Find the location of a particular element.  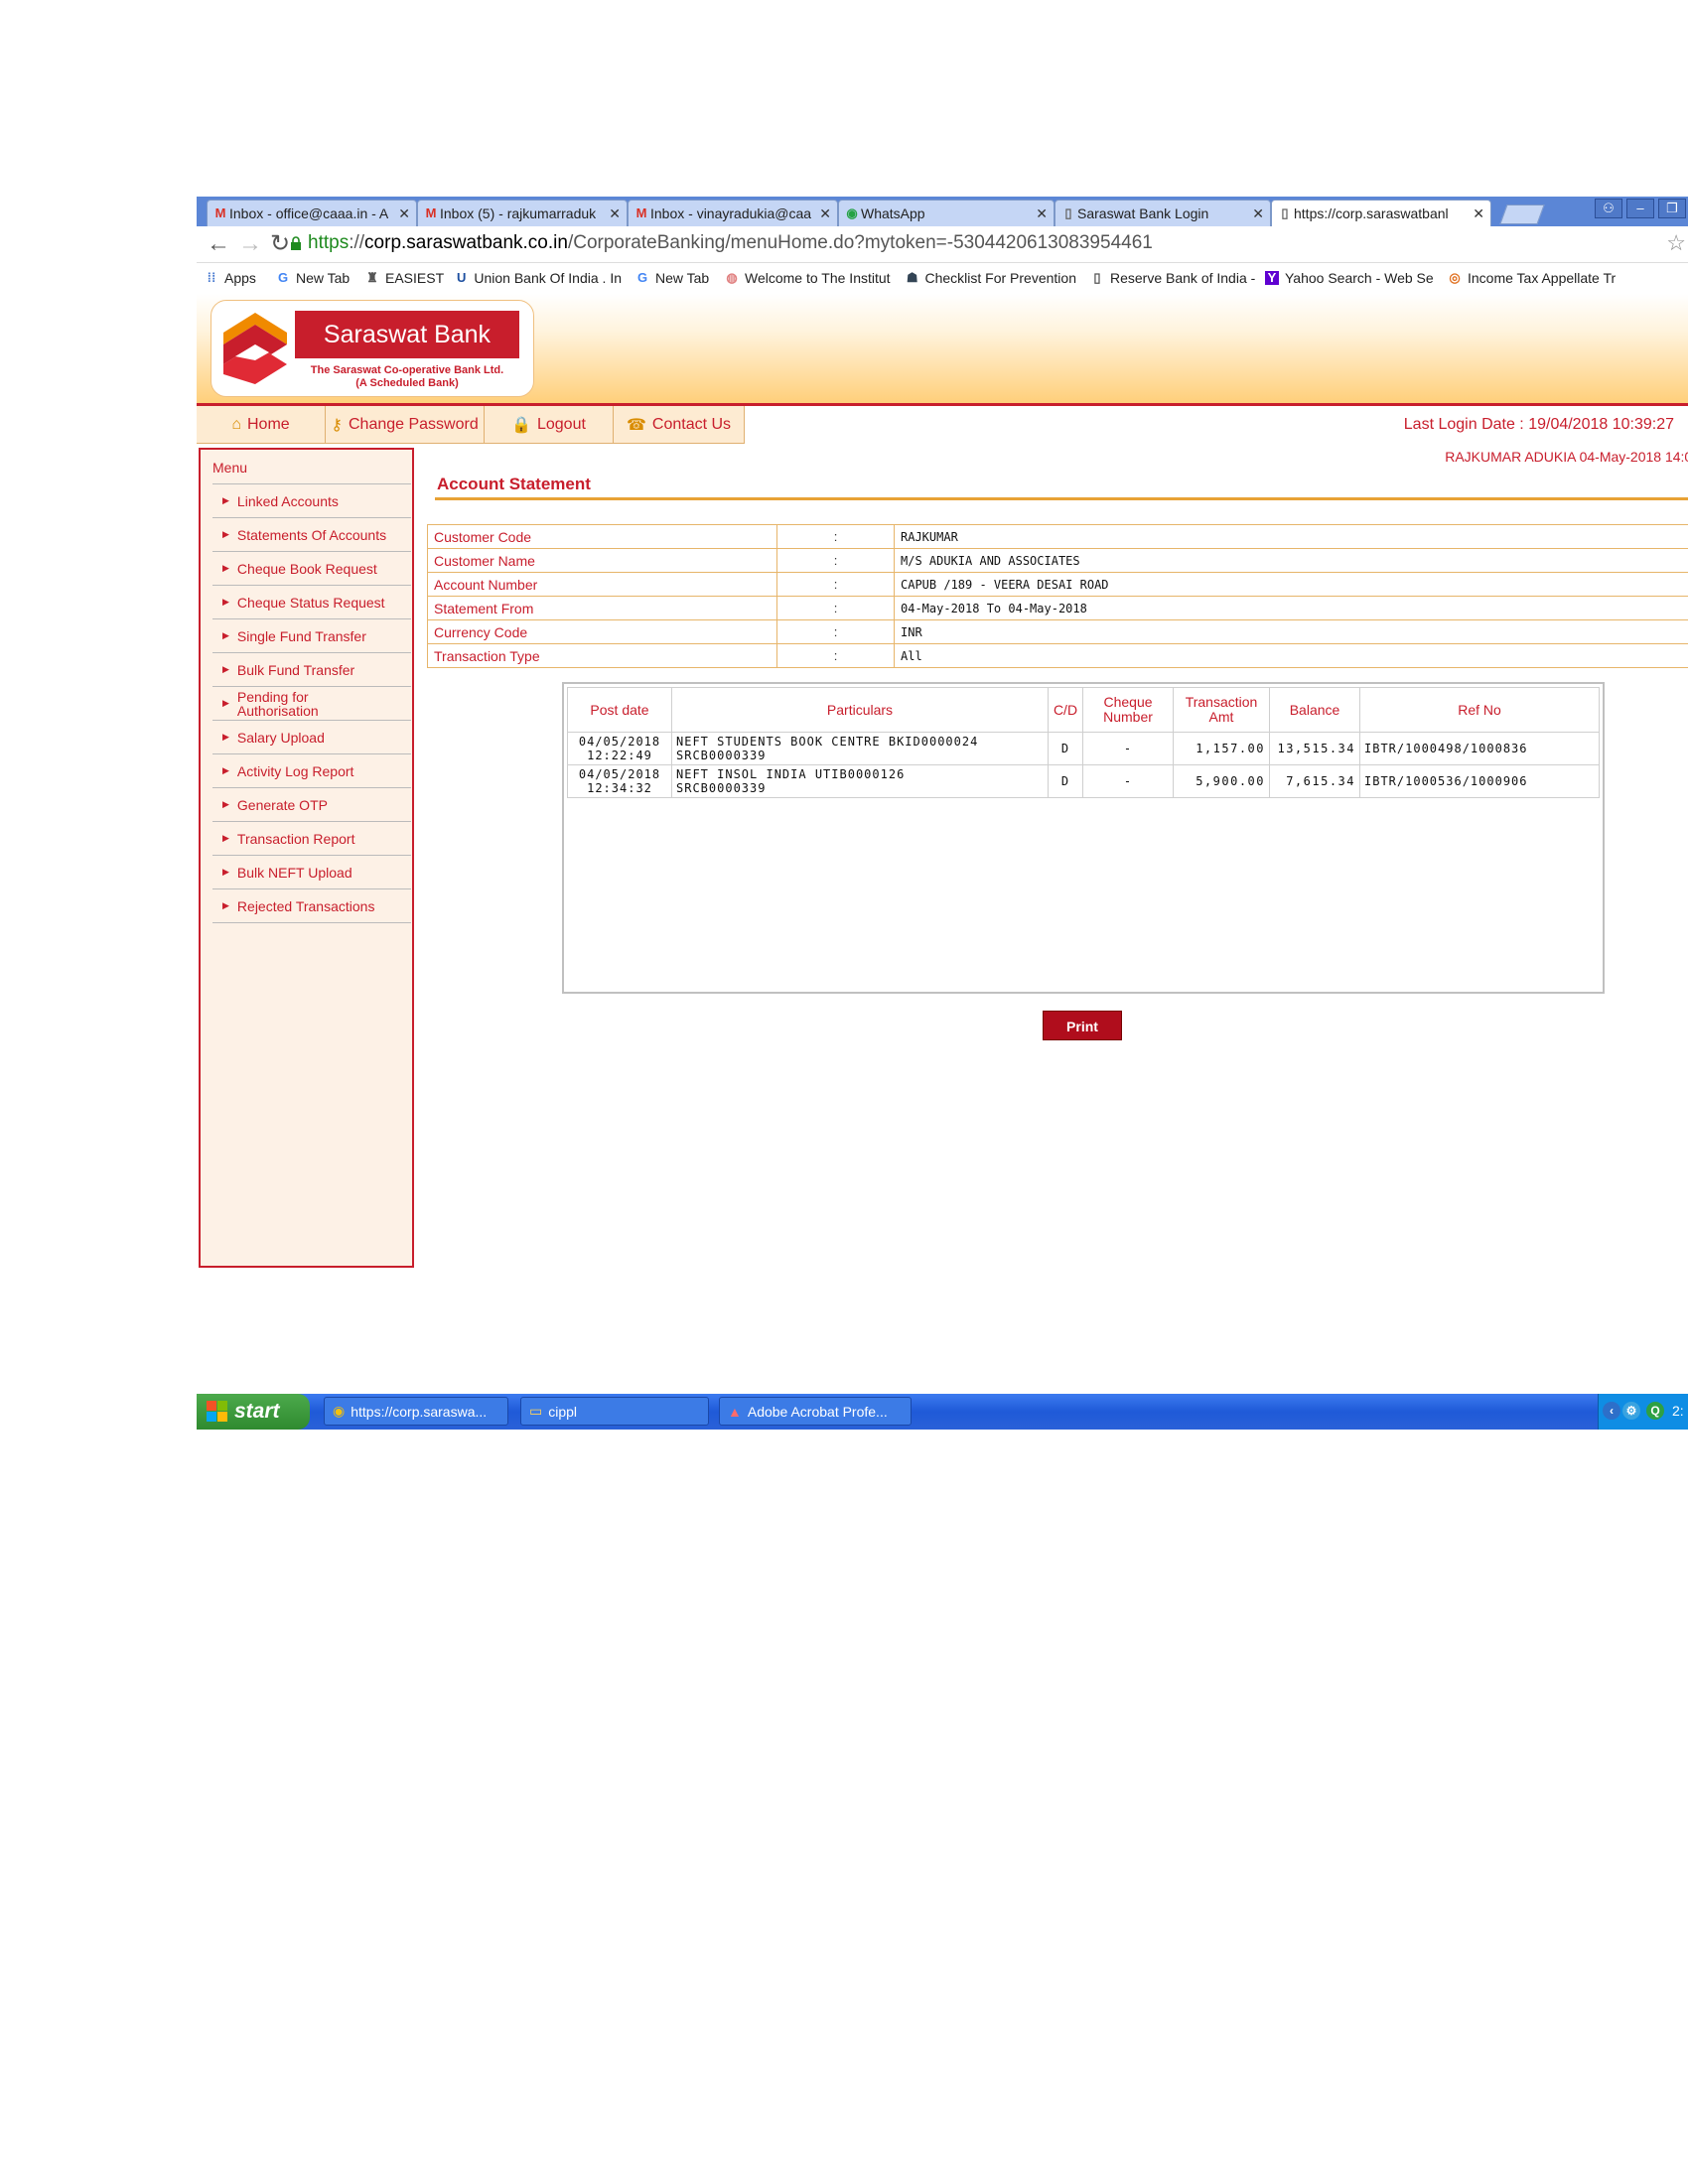

cell-balance: 13,515.34 is located at coordinates (1314, 748).